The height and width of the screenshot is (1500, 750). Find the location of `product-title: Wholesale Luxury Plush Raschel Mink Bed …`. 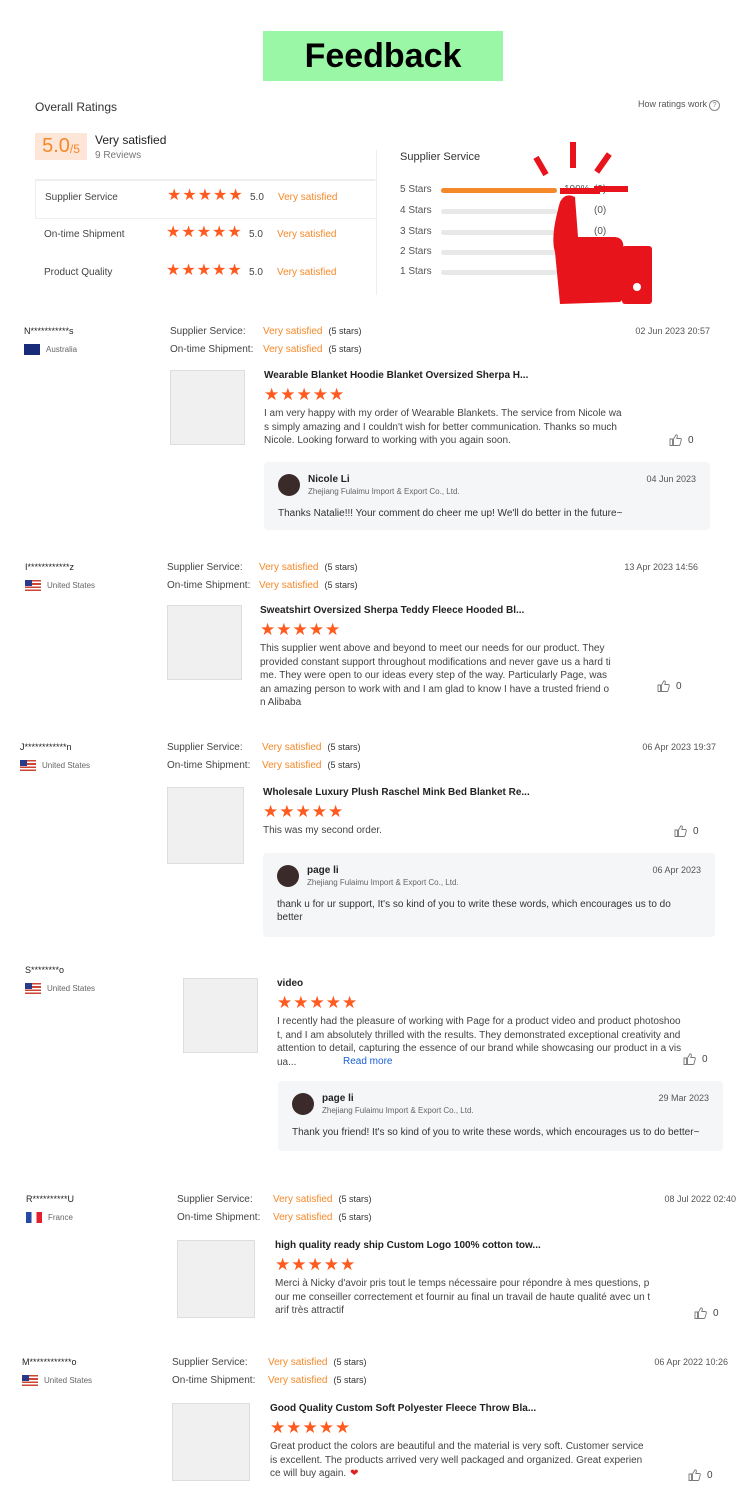

product-title: Wholesale Luxury Plush Raschel Mink Bed … is located at coordinates (443, 792).